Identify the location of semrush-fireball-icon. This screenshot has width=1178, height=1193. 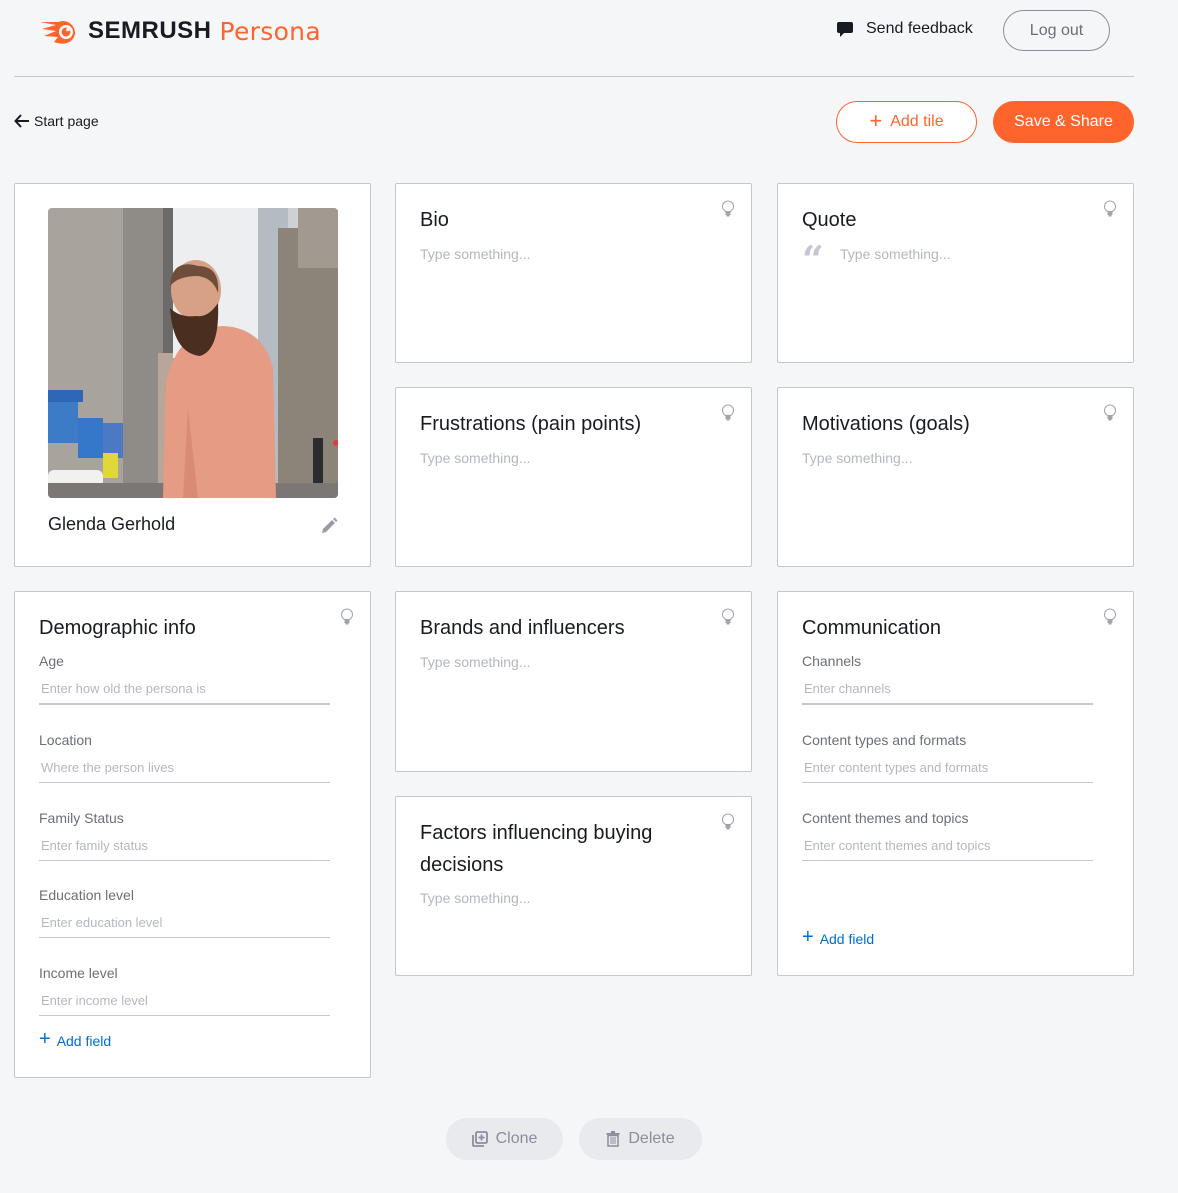
(57, 32).